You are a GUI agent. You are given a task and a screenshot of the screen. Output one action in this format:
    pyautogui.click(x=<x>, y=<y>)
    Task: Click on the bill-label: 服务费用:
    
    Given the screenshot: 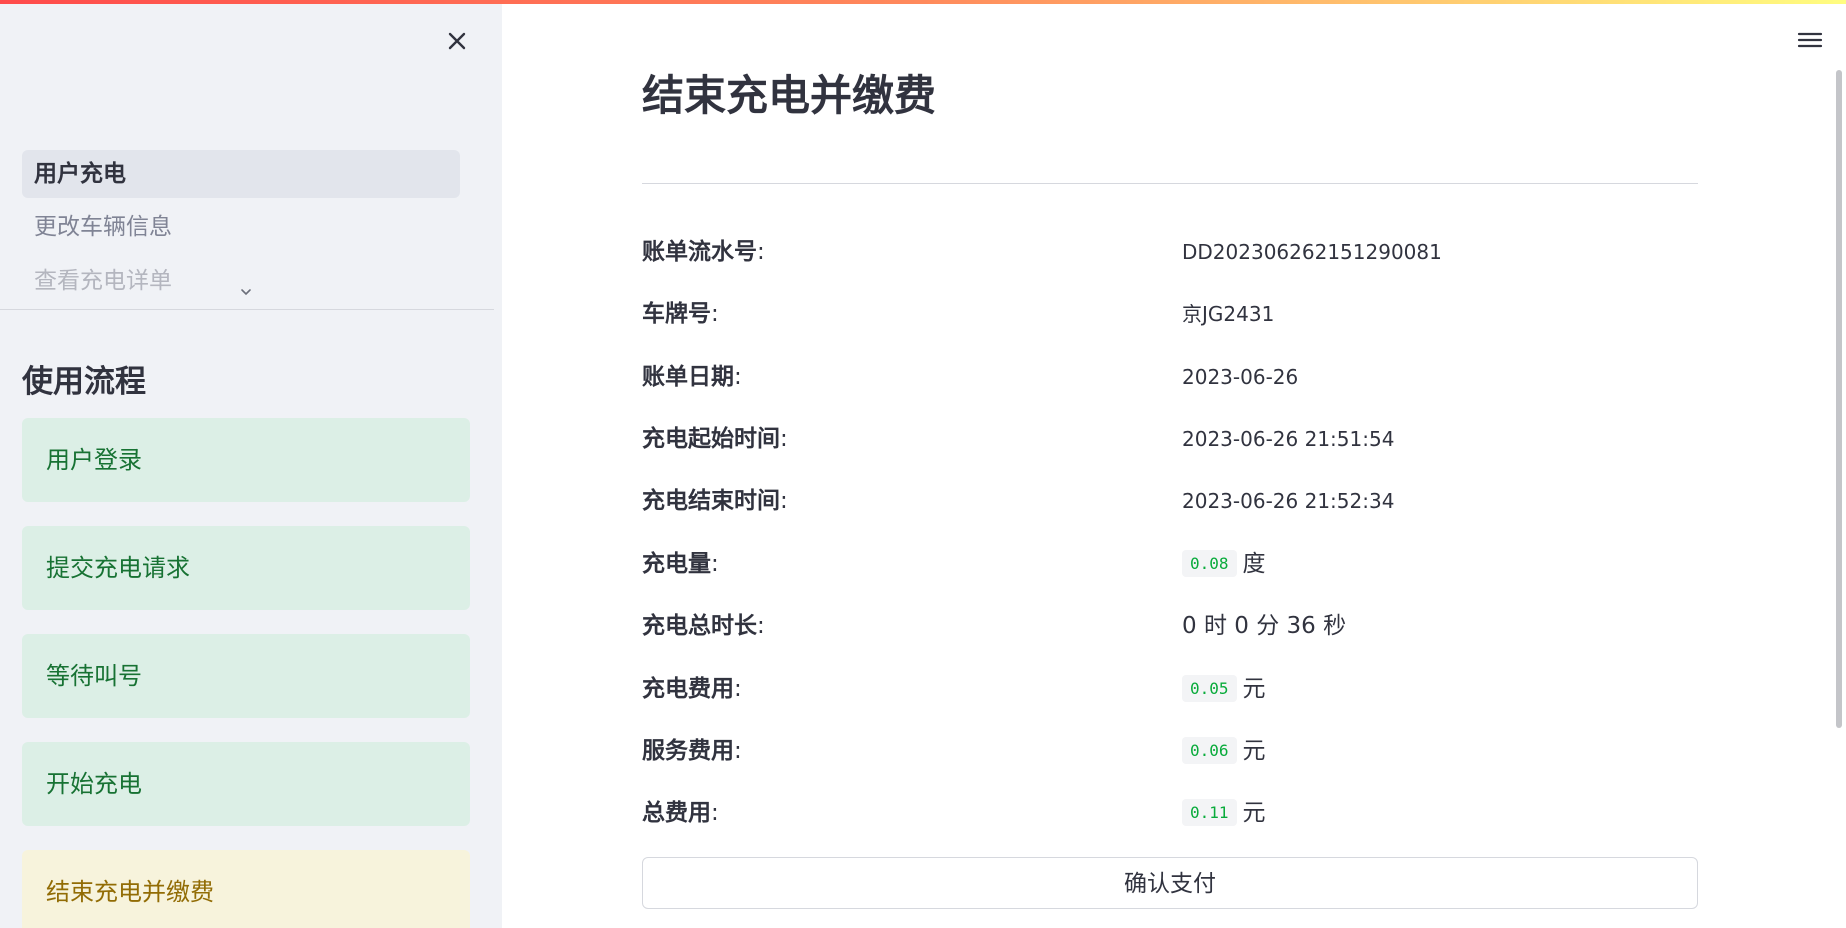 What is the action you would take?
    pyautogui.click(x=692, y=751)
    